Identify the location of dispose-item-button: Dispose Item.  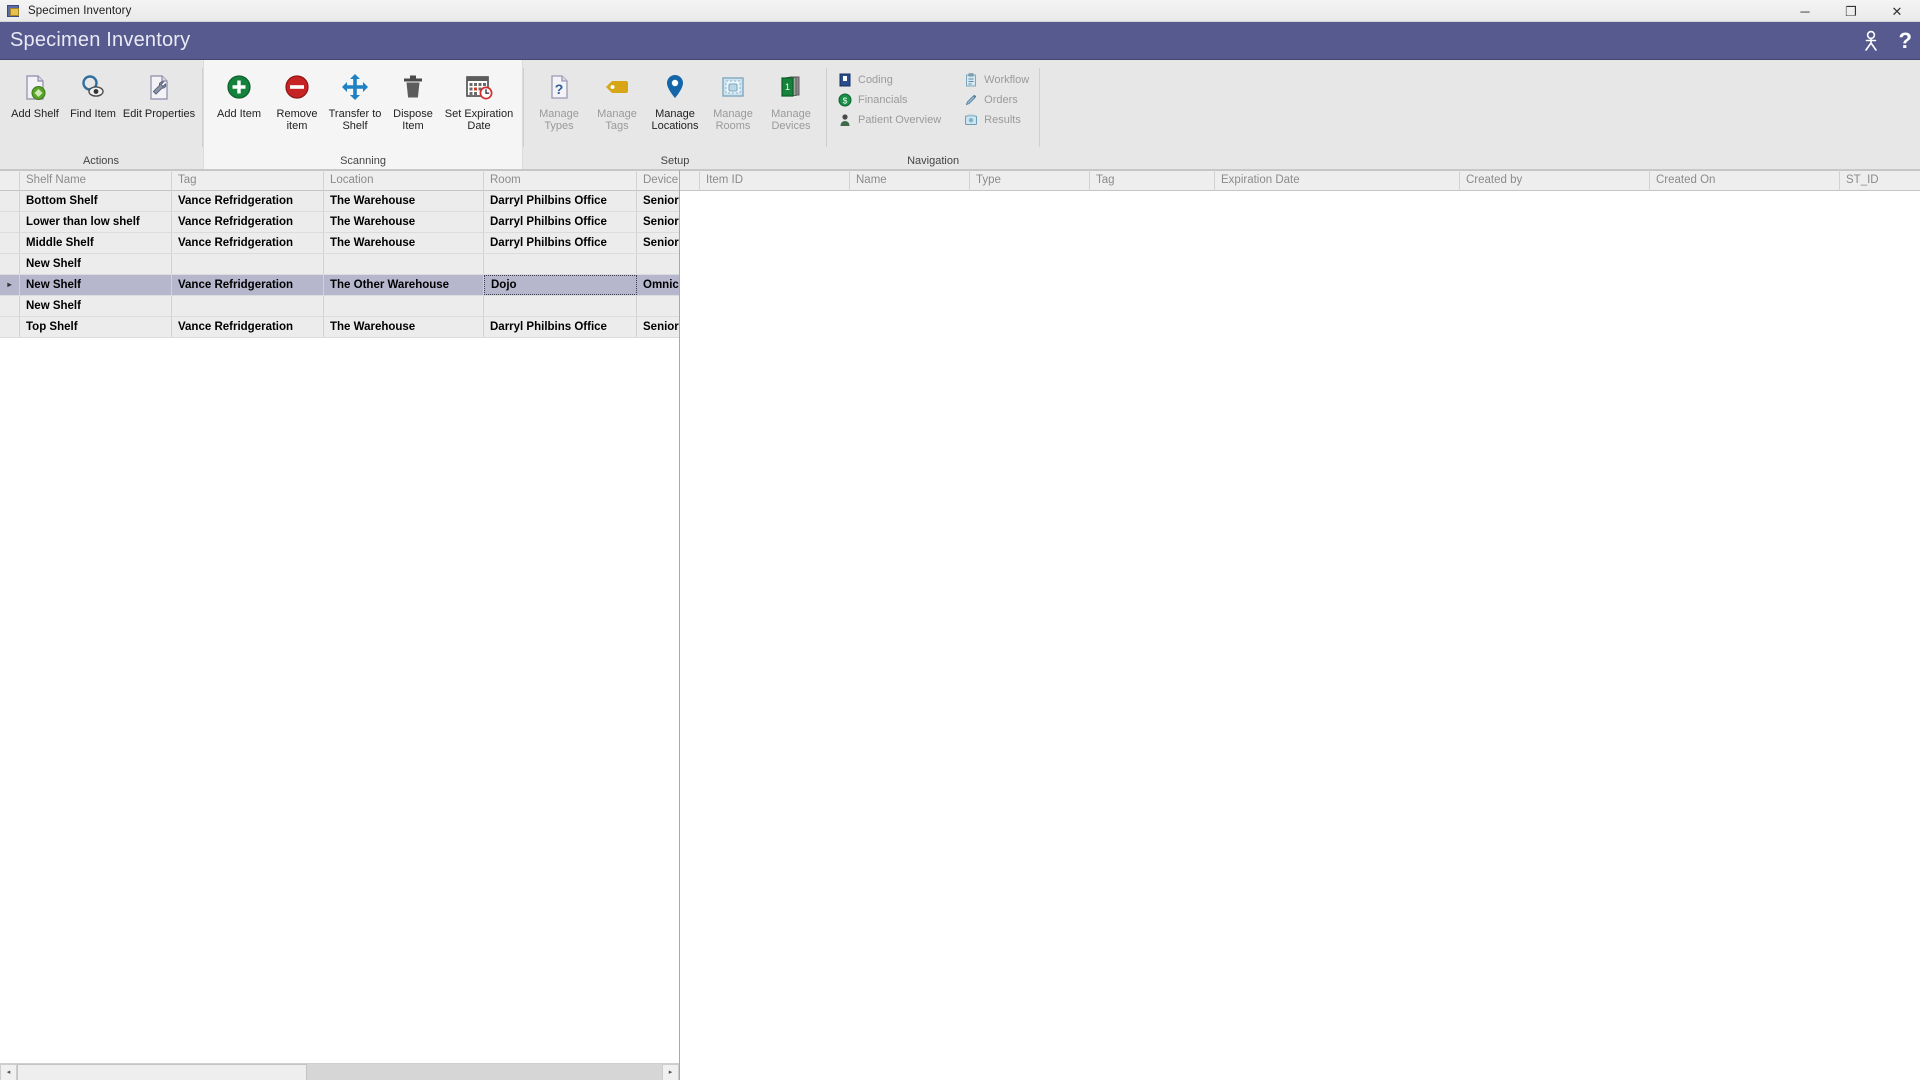
(413, 98).